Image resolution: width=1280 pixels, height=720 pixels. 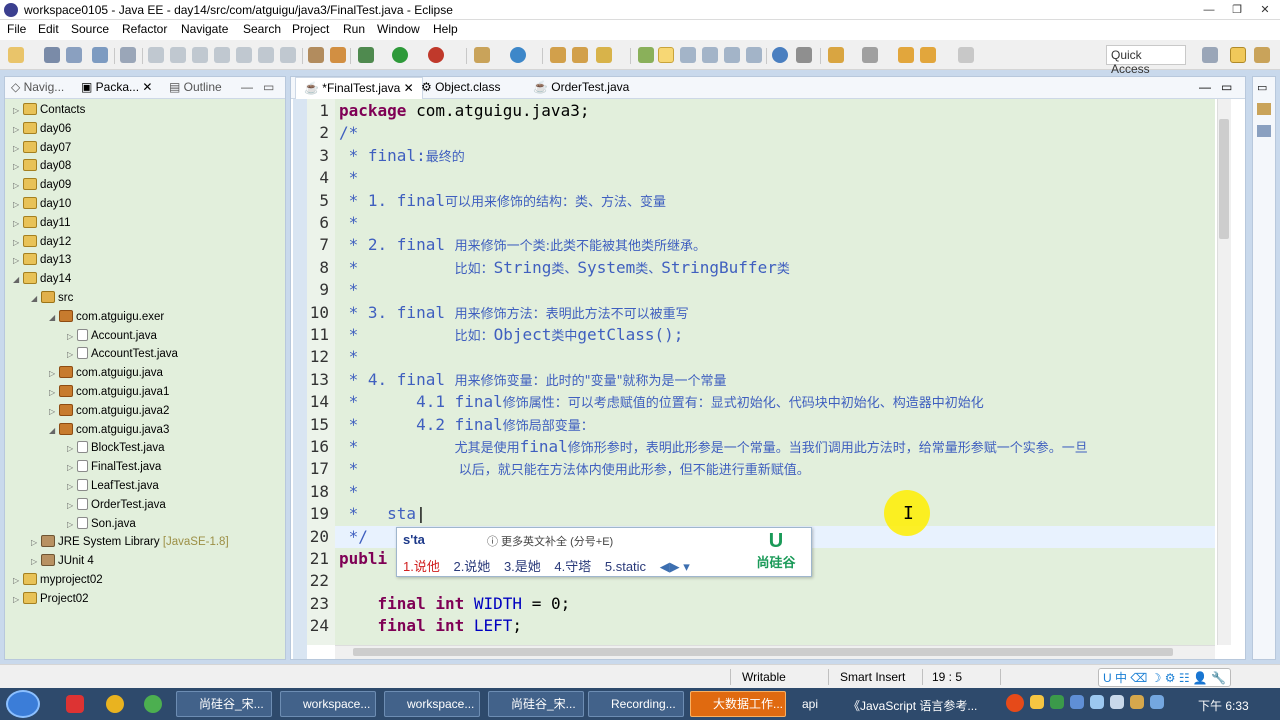 What do you see at coordinates (74, 55) in the screenshot?
I see `save-all-icon` at bounding box center [74, 55].